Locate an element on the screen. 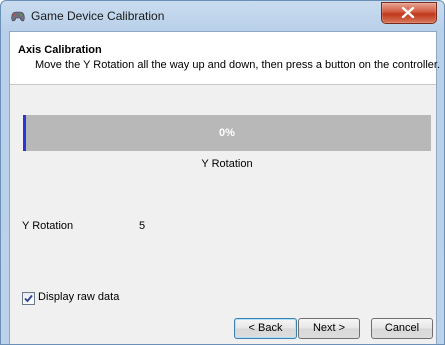 The image size is (445, 345). page-title: Axis Calibration is located at coordinates (60, 50).